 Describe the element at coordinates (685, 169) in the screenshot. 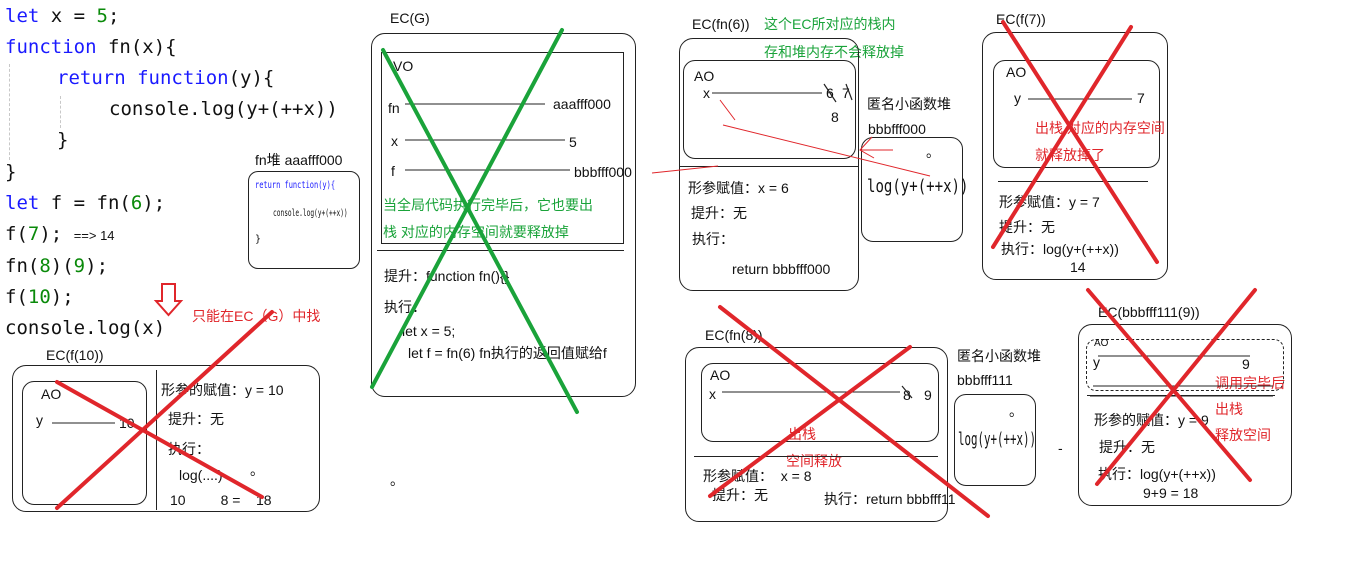

I see `f-pointer-line` at that location.